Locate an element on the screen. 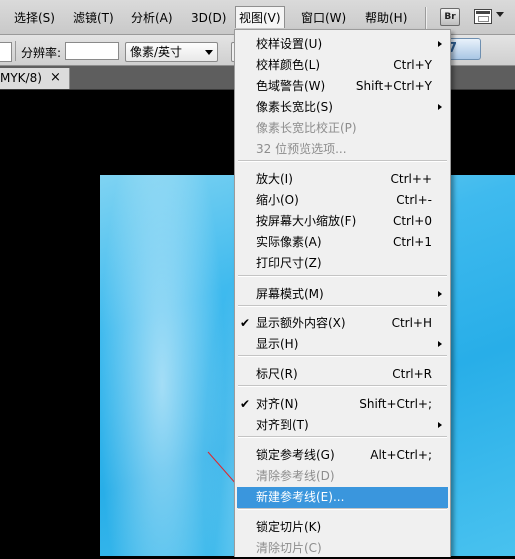 This screenshot has width=515, height=559. menu-item-label: 实际像素(A) is located at coordinates (289, 242).